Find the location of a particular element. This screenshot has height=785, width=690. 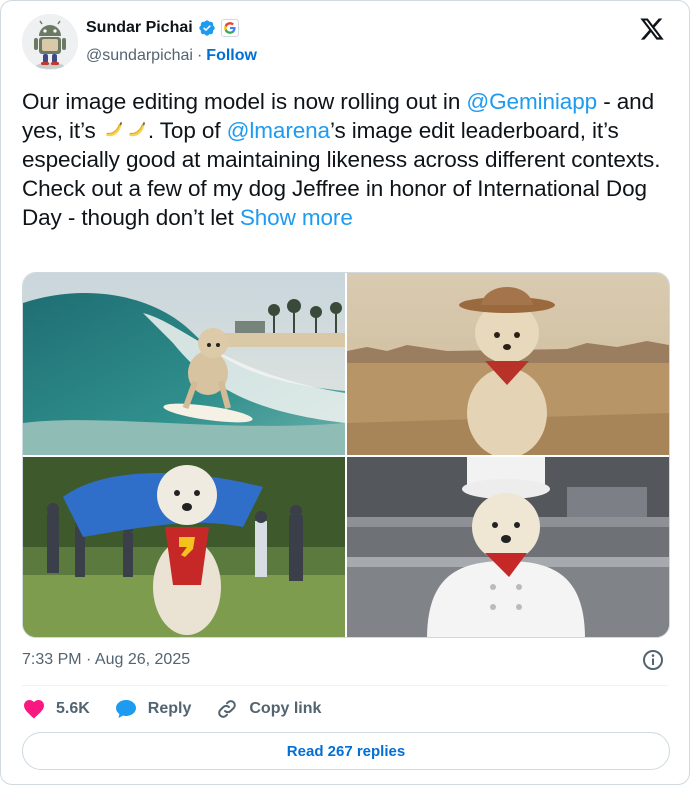

x-logo-icon is located at coordinates (652, 29).